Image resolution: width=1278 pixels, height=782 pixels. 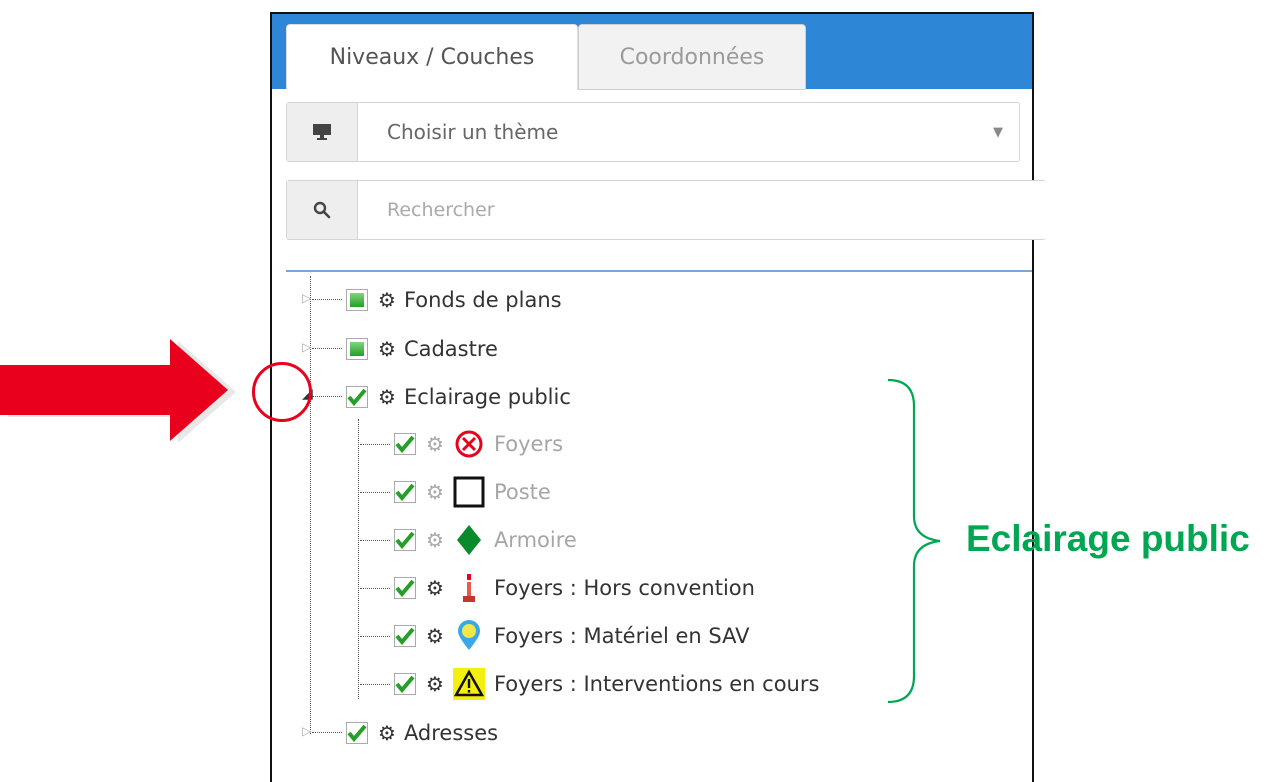 What do you see at coordinates (998, 132) in the screenshot?
I see `caret-down-icon: ▼` at bounding box center [998, 132].